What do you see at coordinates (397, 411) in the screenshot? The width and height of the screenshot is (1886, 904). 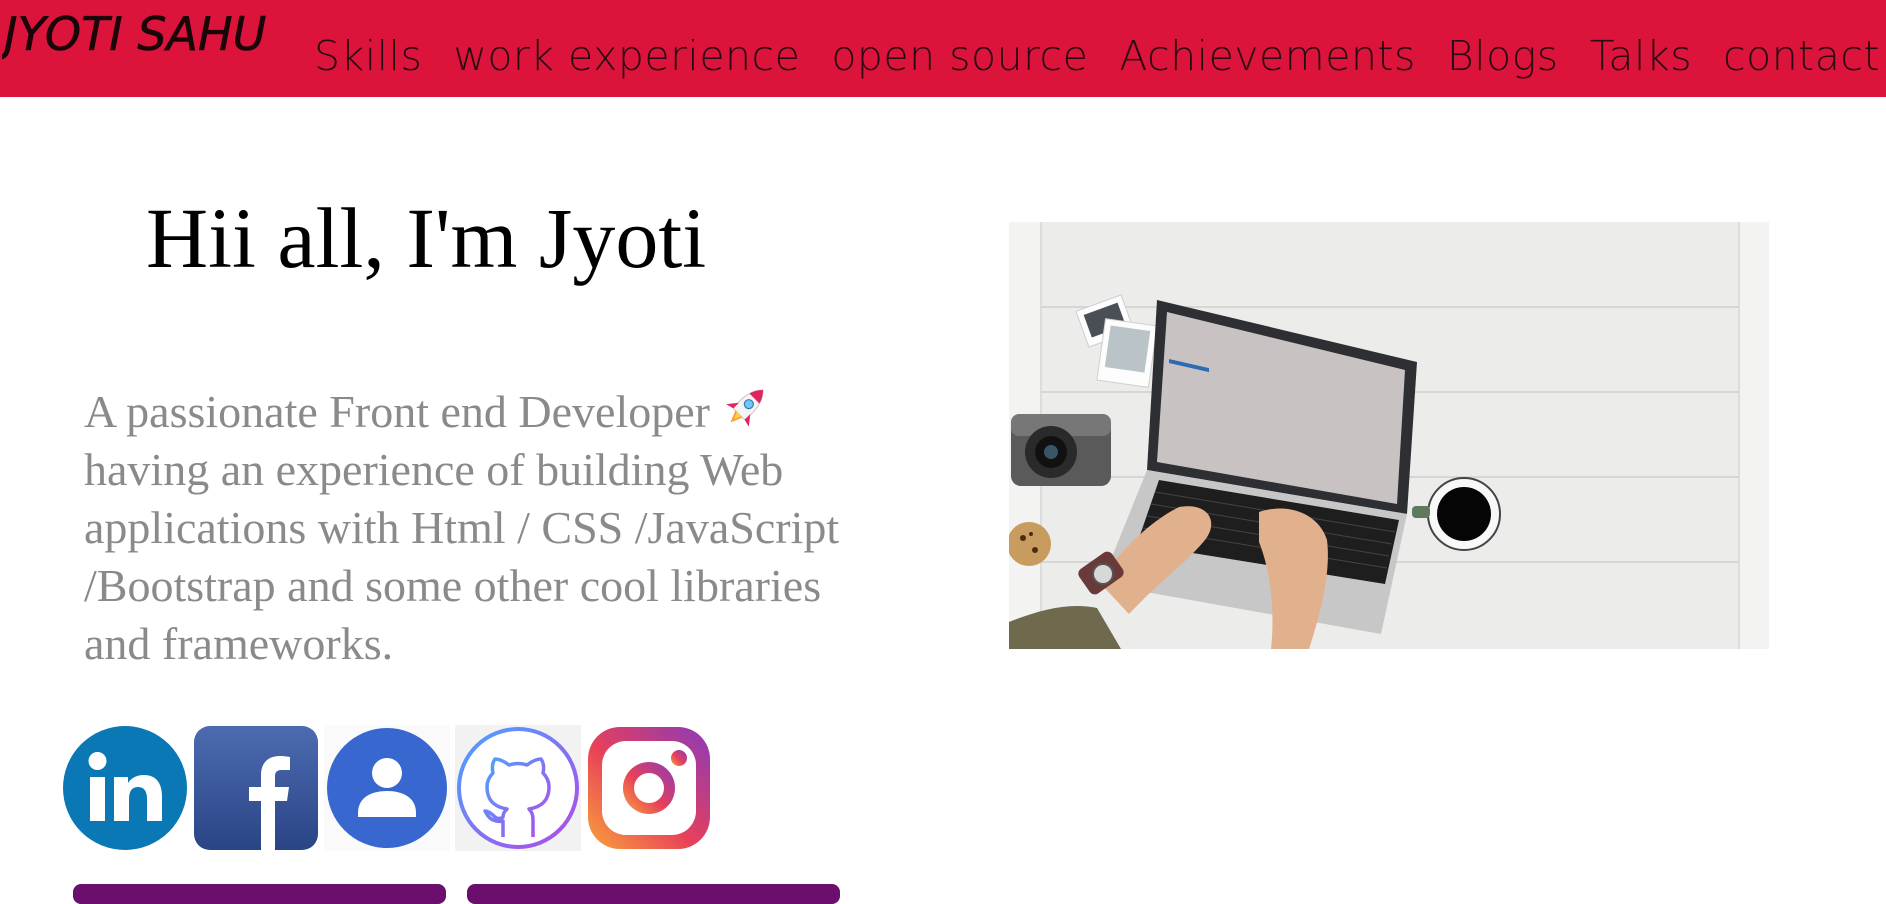 I see `intro-line-text: A passionate Front end Developer` at bounding box center [397, 411].